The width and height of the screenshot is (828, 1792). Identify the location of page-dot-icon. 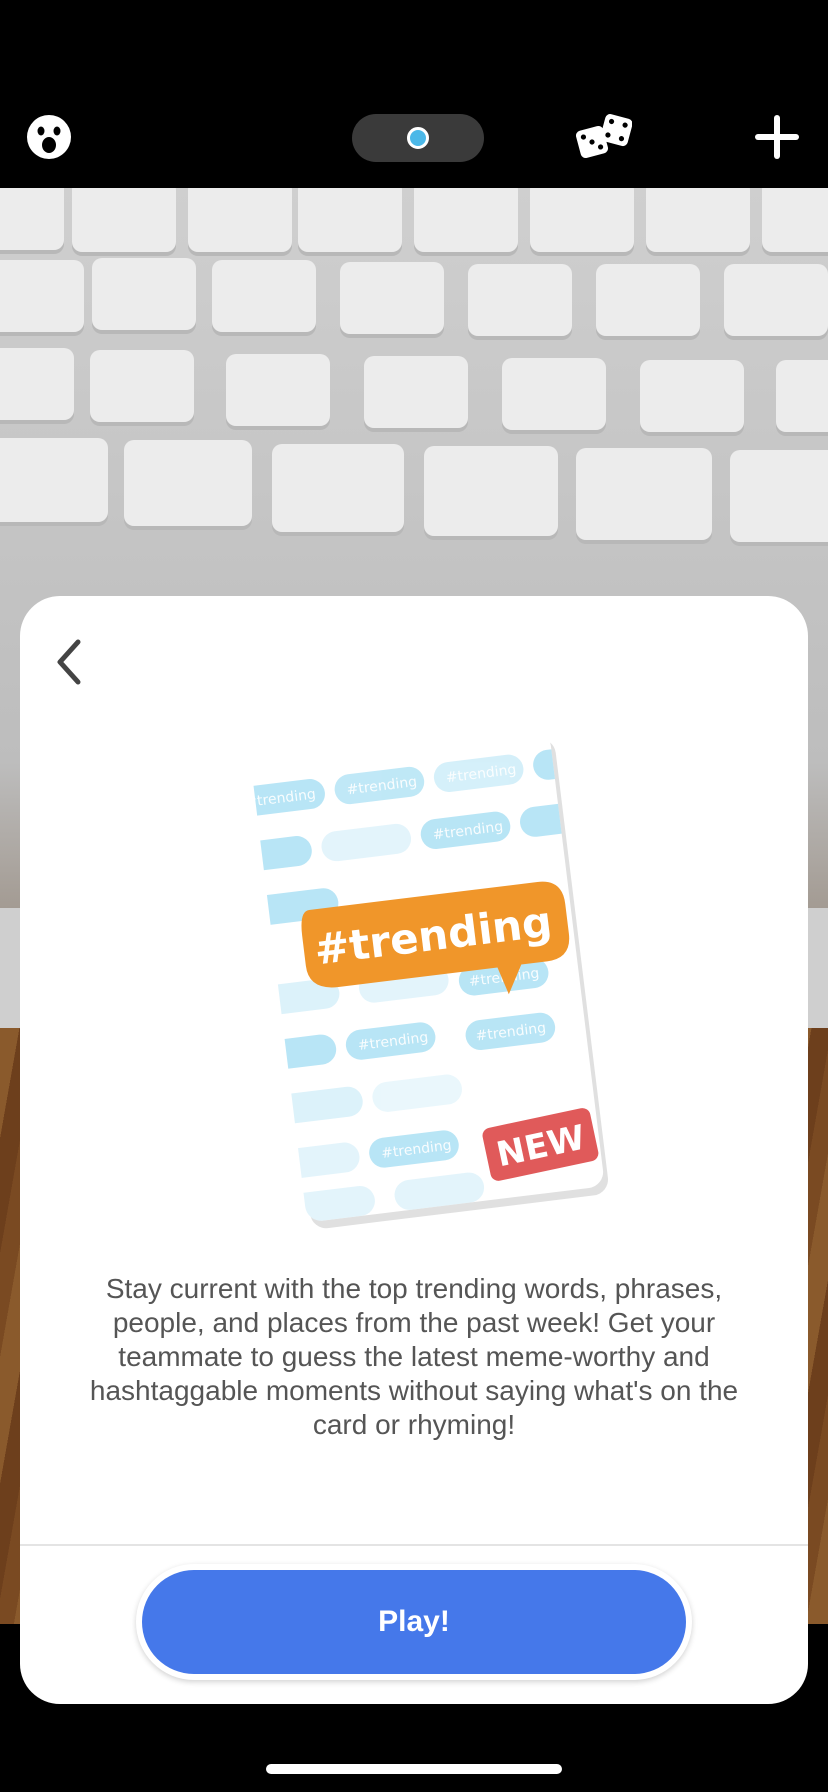
(418, 138).